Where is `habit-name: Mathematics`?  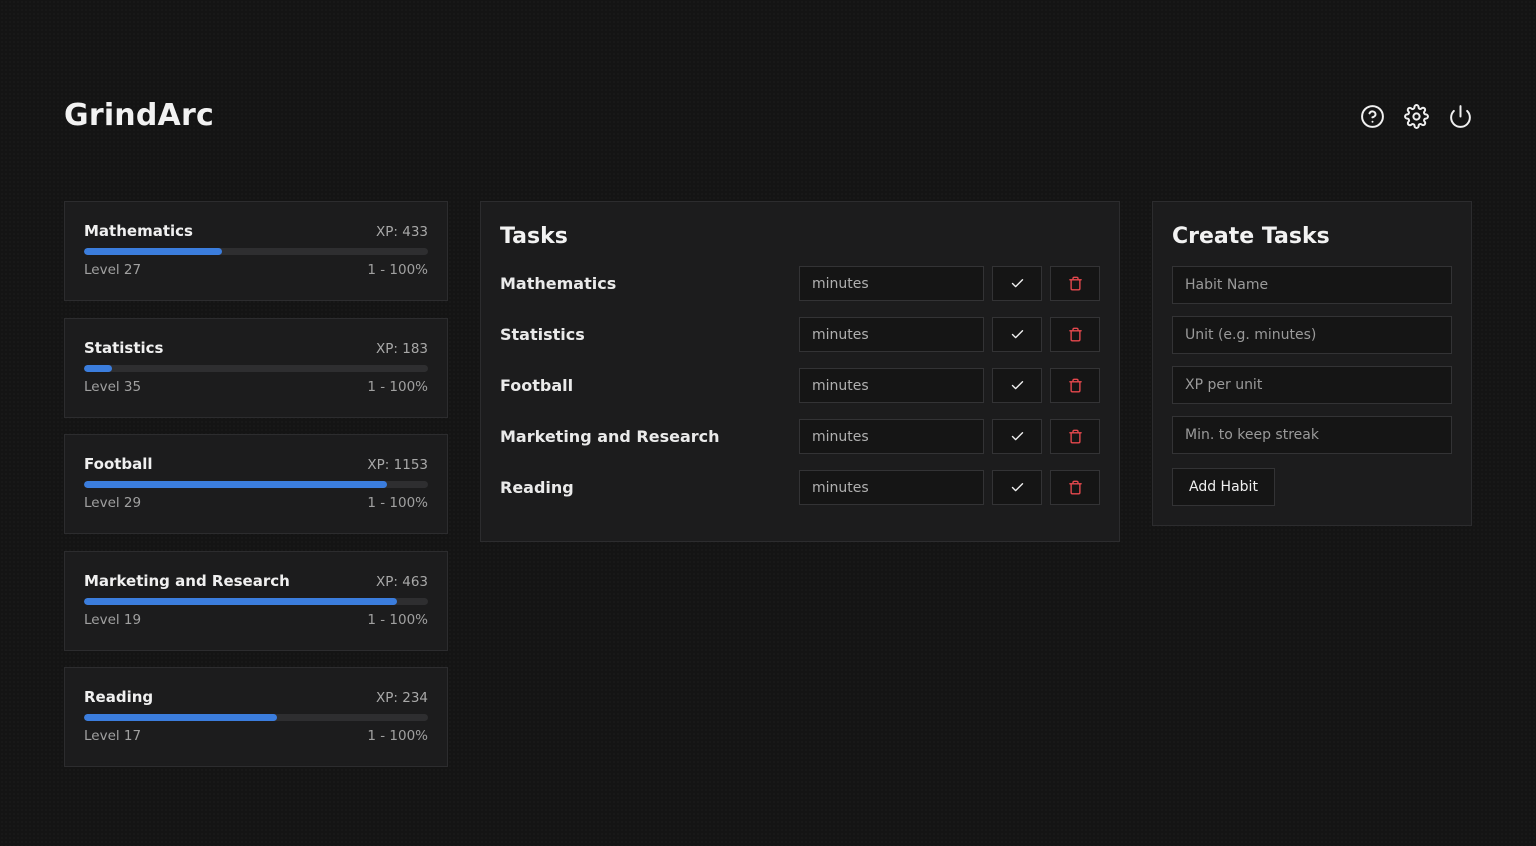
habit-name: Mathematics is located at coordinates (138, 231).